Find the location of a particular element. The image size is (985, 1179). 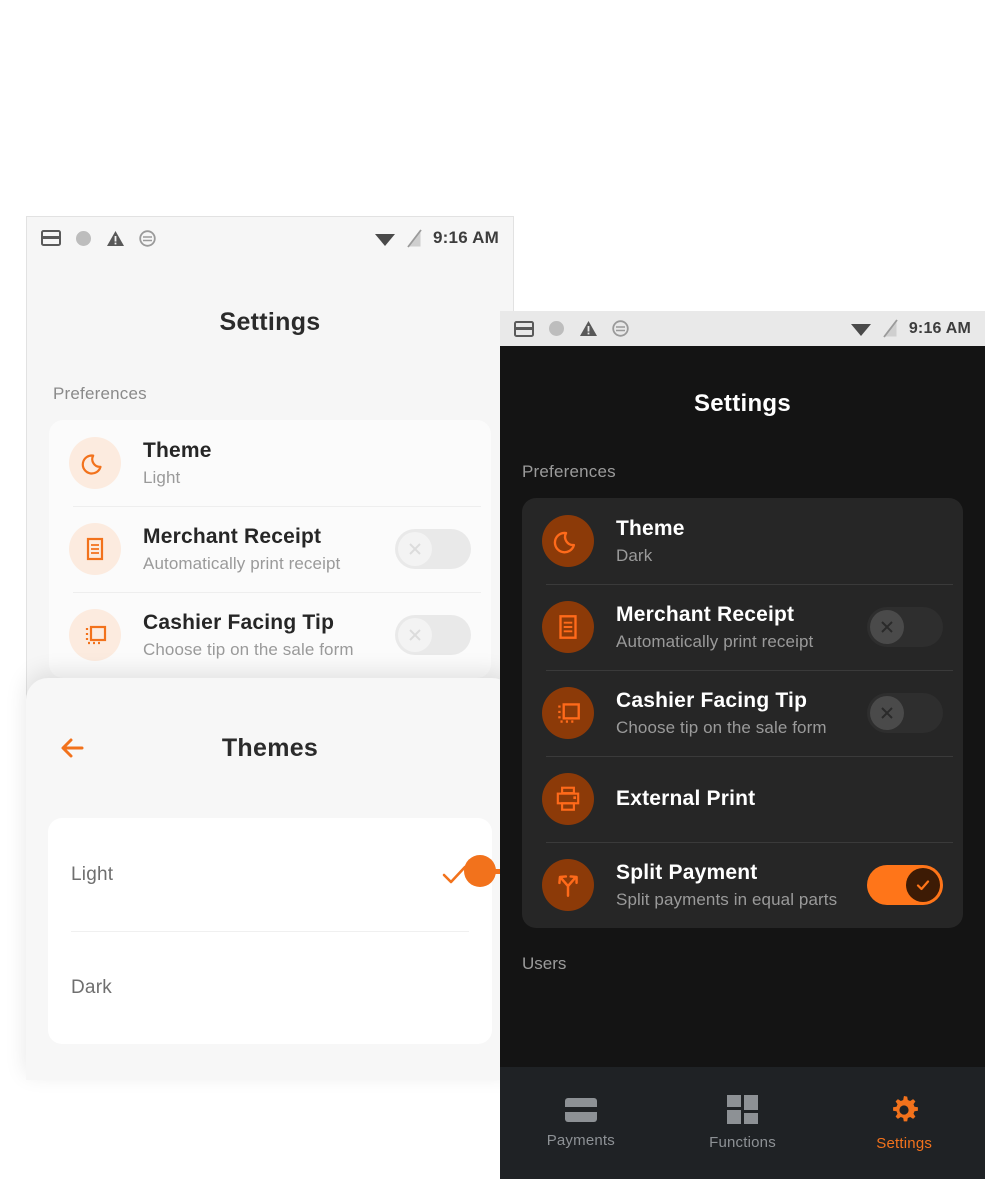

setting-subtitle: Automatically print receipt is located at coordinates (715, 641).